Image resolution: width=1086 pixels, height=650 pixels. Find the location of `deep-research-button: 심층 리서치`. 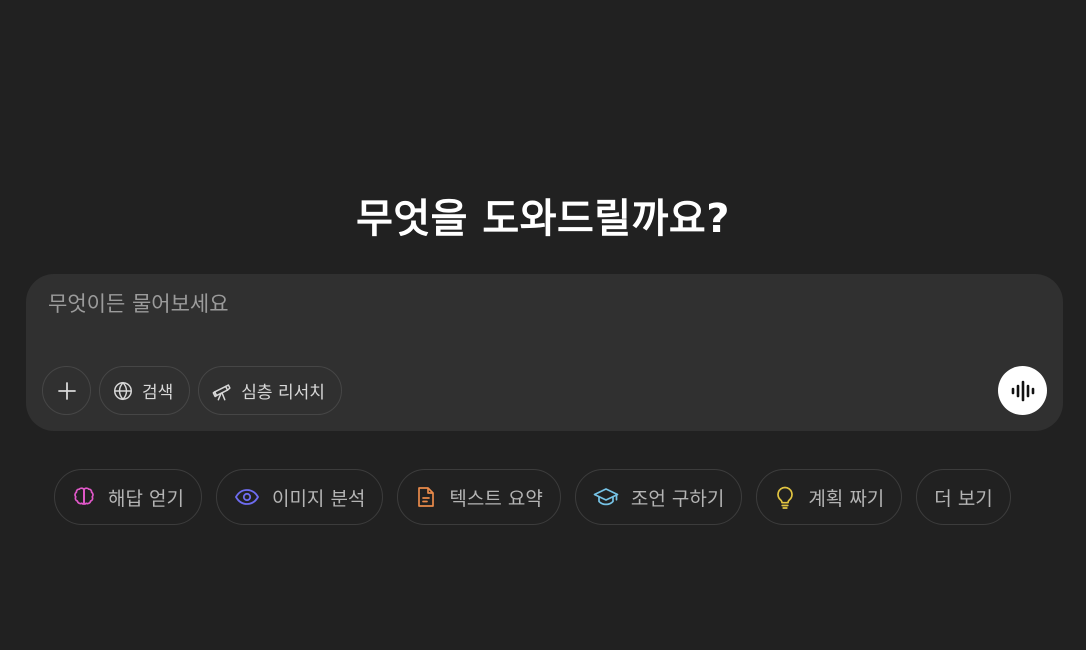

deep-research-button: 심층 리서치 is located at coordinates (270, 390).